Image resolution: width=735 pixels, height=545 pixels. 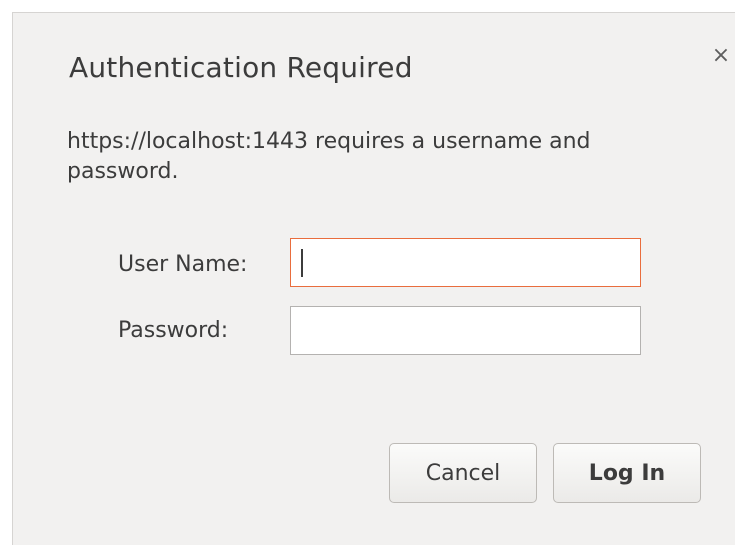 What do you see at coordinates (463, 473) in the screenshot?
I see `cancel-button: Cancel` at bounding box center [463, 473].